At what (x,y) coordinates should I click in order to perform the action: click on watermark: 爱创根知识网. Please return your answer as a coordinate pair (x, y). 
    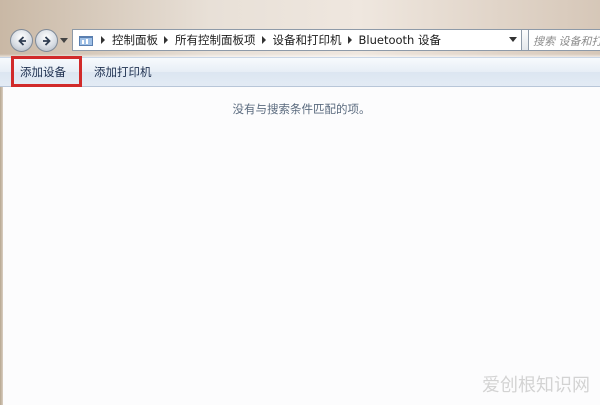
    Looking at the image, I should click on (536, 385).